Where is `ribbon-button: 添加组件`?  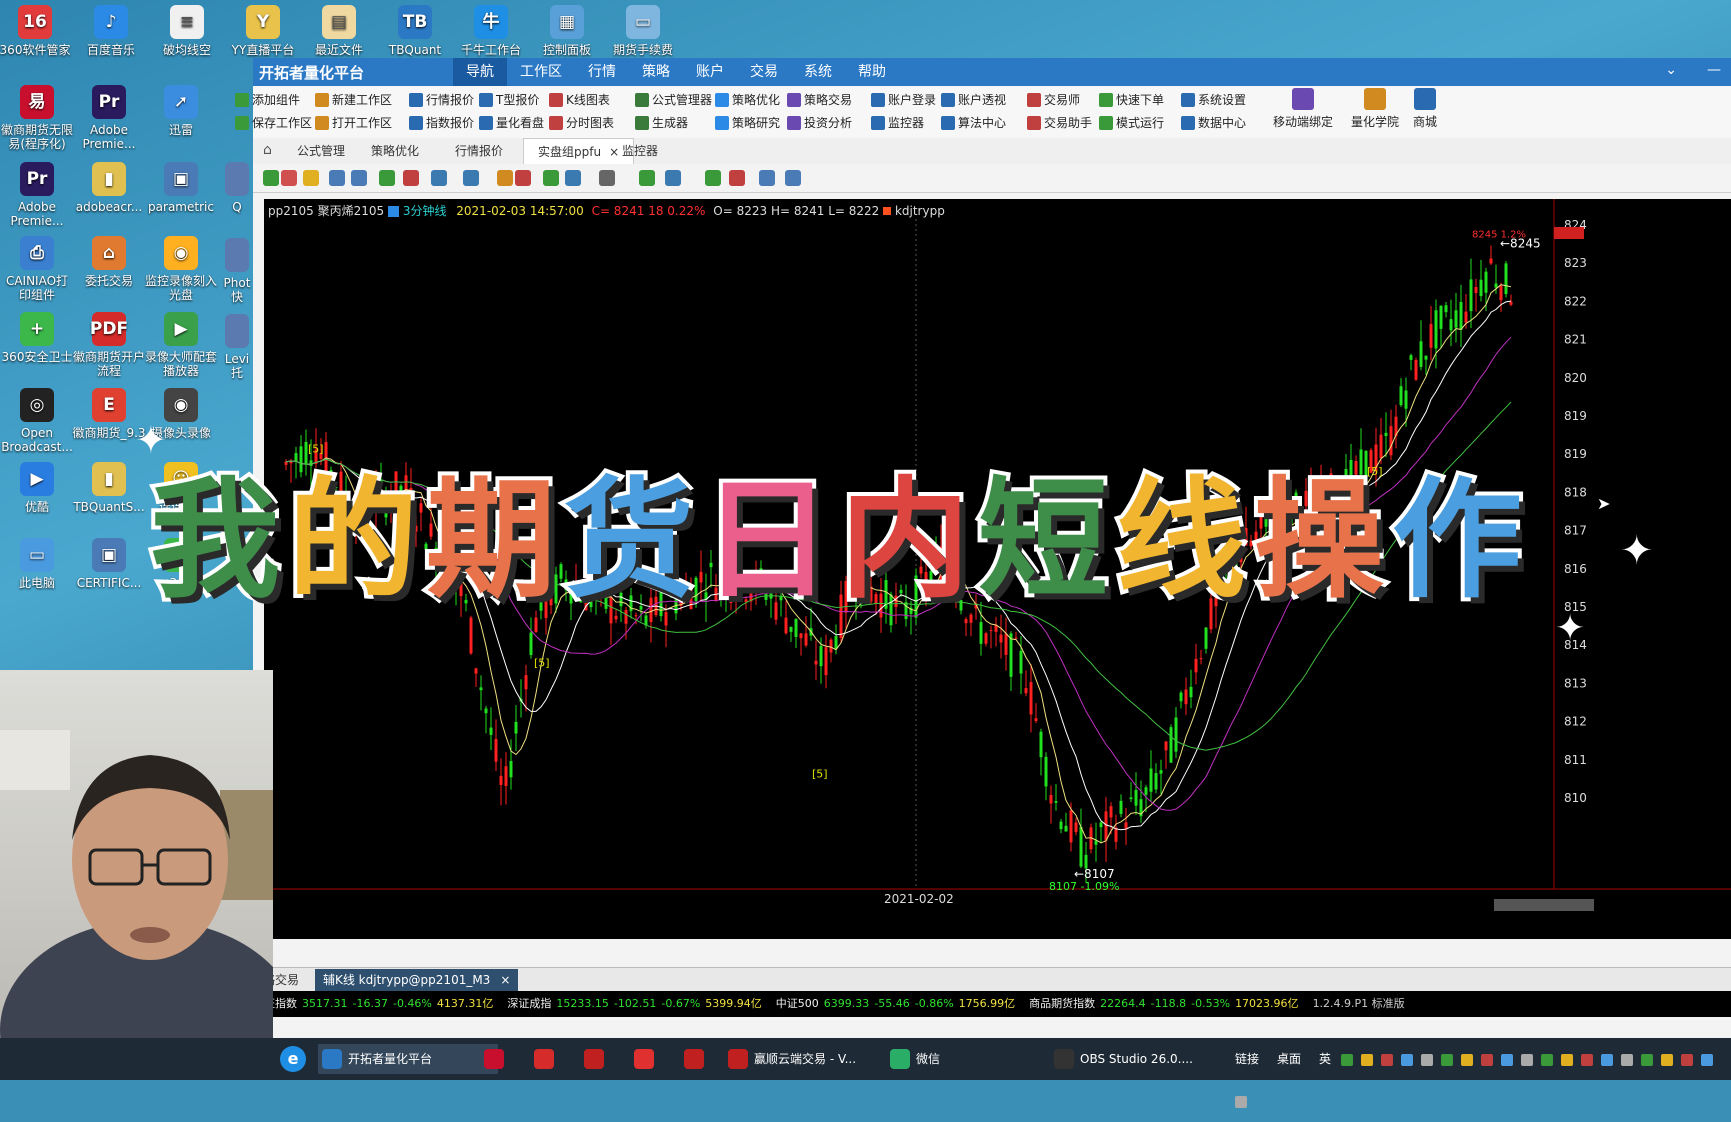
ribbon-button: 添加组件 is located at coordinates (267, 99).